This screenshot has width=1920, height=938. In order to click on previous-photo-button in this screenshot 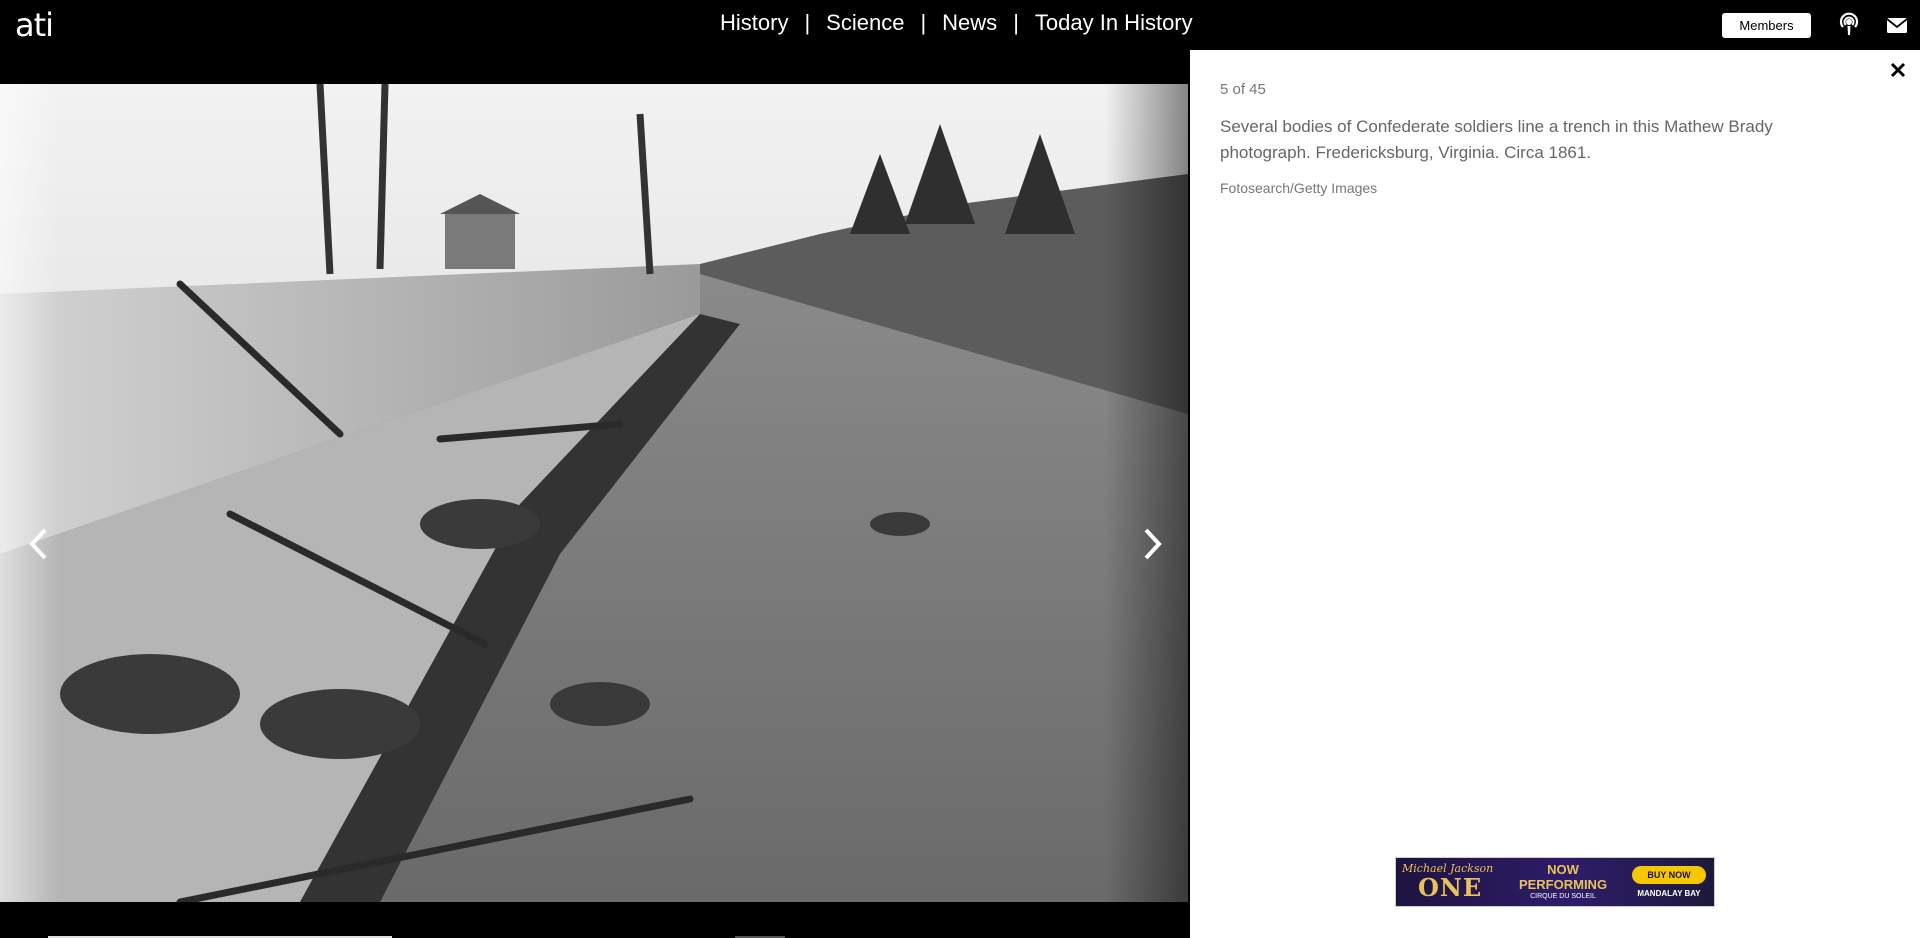, I will do `click(38, 544)`.